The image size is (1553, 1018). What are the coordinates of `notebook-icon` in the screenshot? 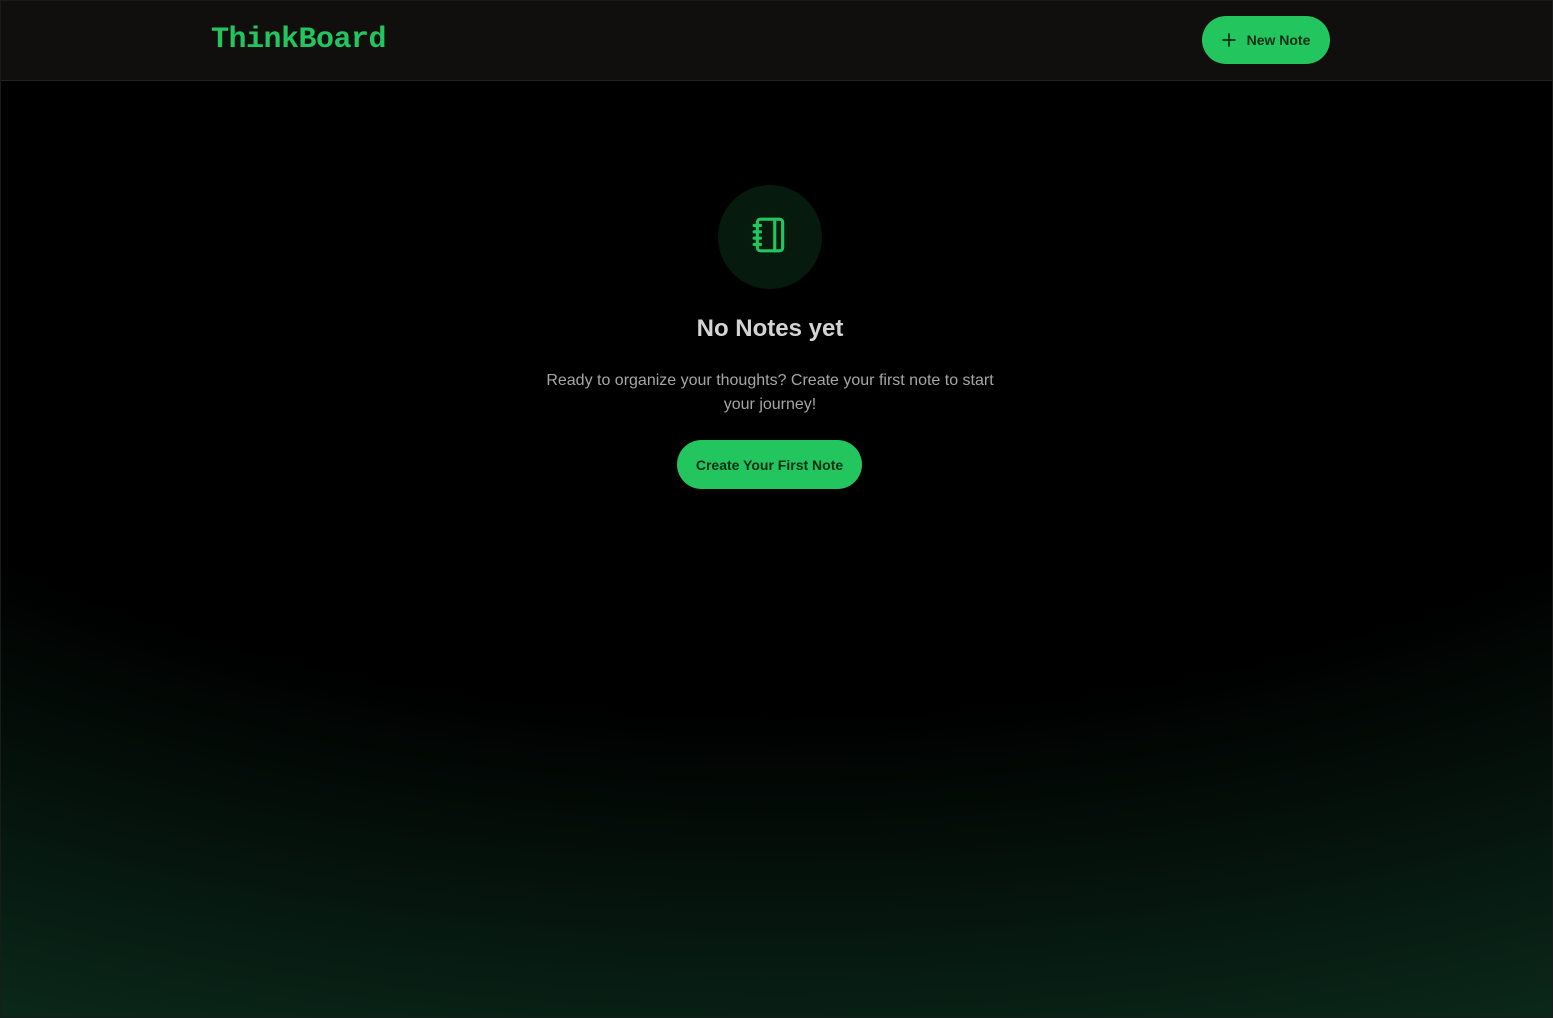 It's located at (770, 237).